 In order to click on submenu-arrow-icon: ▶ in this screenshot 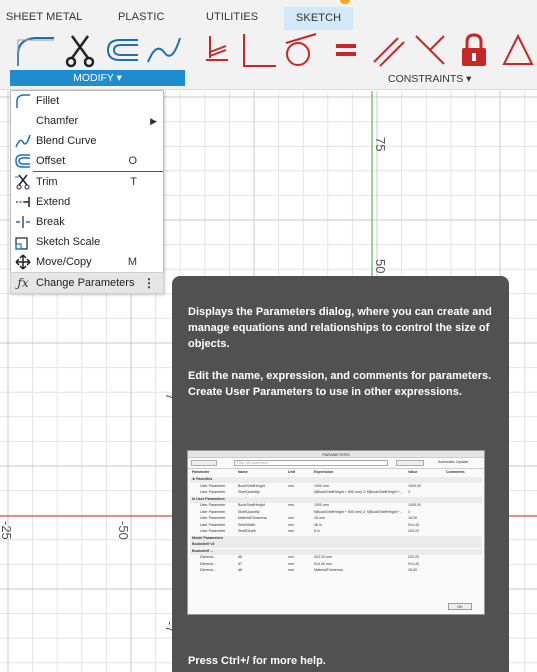, I will do `click(153, 120)`.